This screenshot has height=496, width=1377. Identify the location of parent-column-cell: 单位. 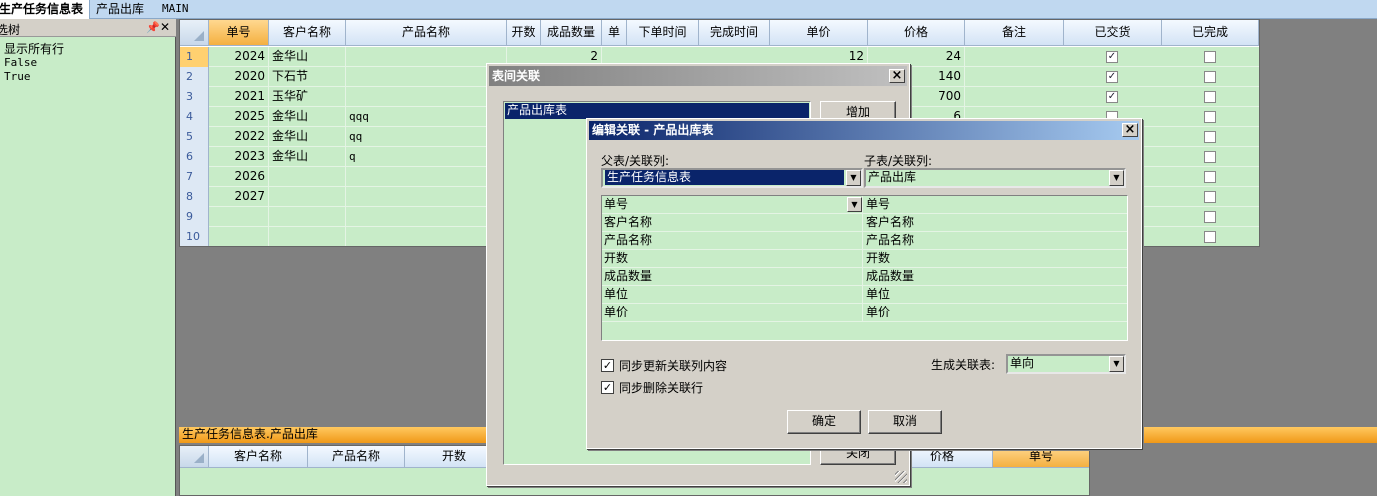
(732, 295).